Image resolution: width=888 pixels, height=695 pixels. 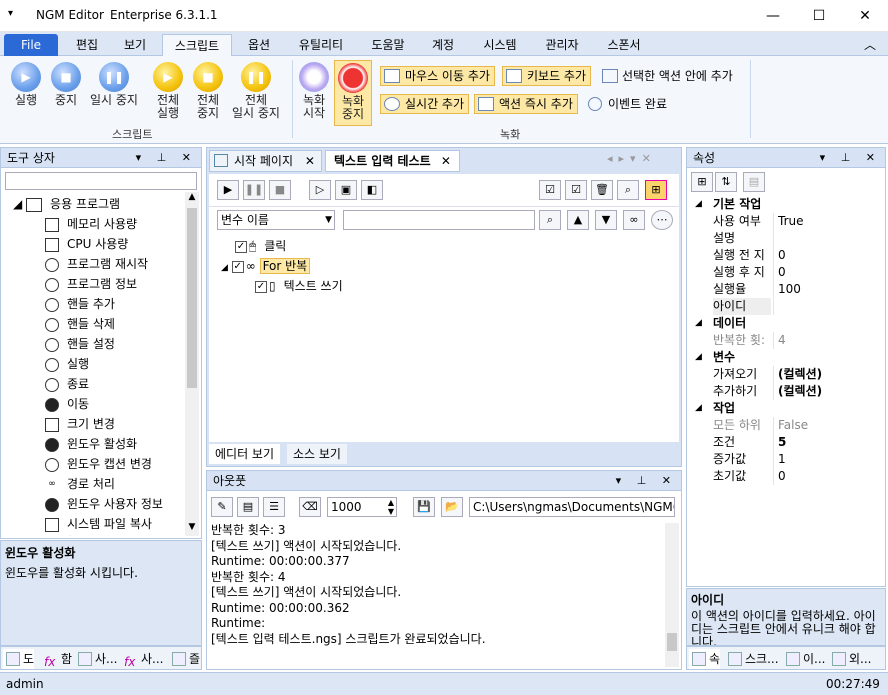 What do you see at coordinates (782, 204) in the screenshot?
I see `category-basic: ◢ 기본 작업` at bounding box center [782, 204].